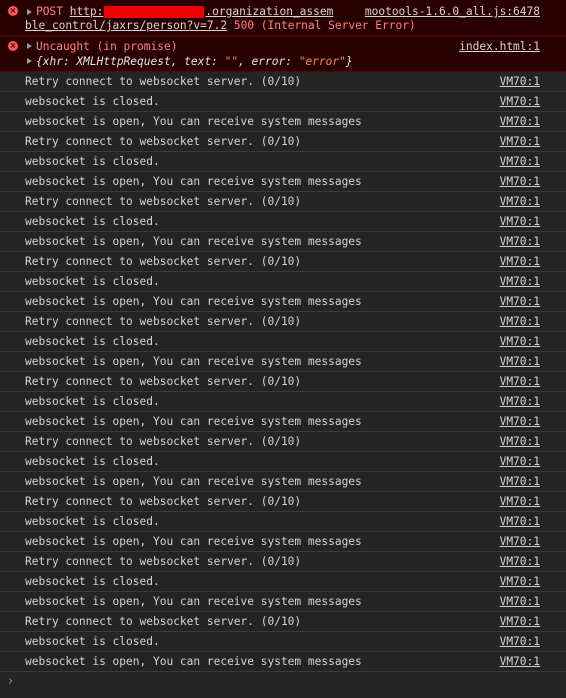  Describe the element at coordinates (268, 61) in the screenshot. I see `obj-mid: , error:` at that location.